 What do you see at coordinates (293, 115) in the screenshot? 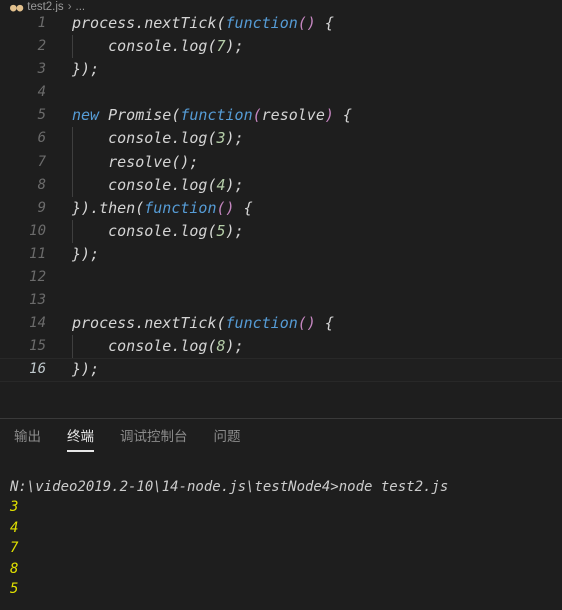
I see `code-token: resolve` at bounding box center [293, 115].